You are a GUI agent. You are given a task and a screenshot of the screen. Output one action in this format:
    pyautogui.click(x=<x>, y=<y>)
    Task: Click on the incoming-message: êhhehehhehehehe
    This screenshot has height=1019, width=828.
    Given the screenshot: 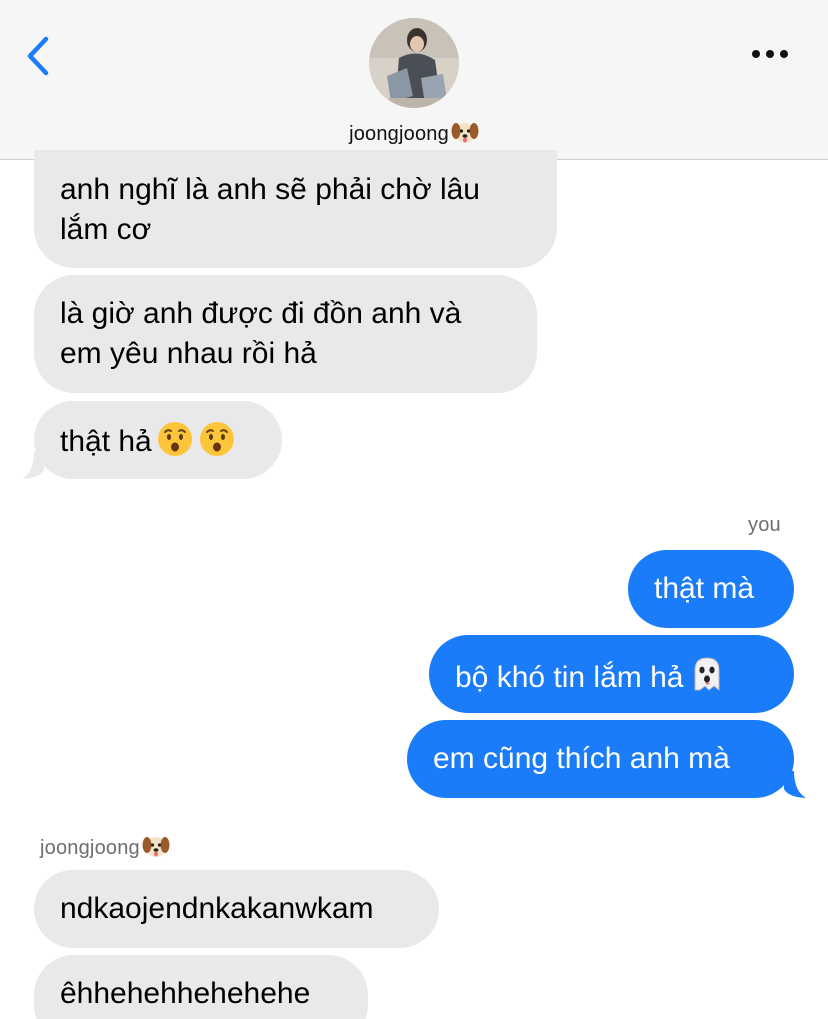 What is the action you would take?
    pyautogui.click(x=201, y=987)
    